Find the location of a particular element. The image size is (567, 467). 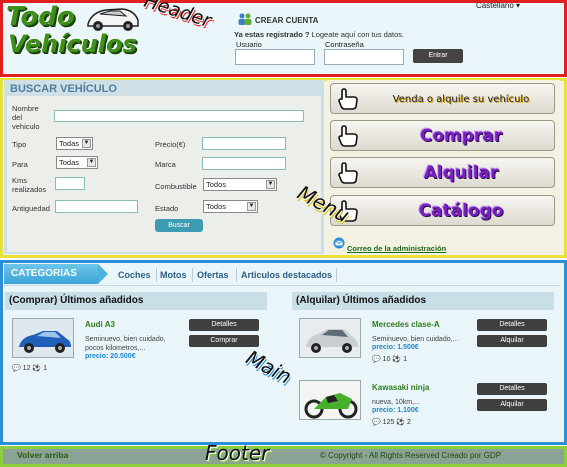

para-value: Todas is located at coordinates (69, 162).